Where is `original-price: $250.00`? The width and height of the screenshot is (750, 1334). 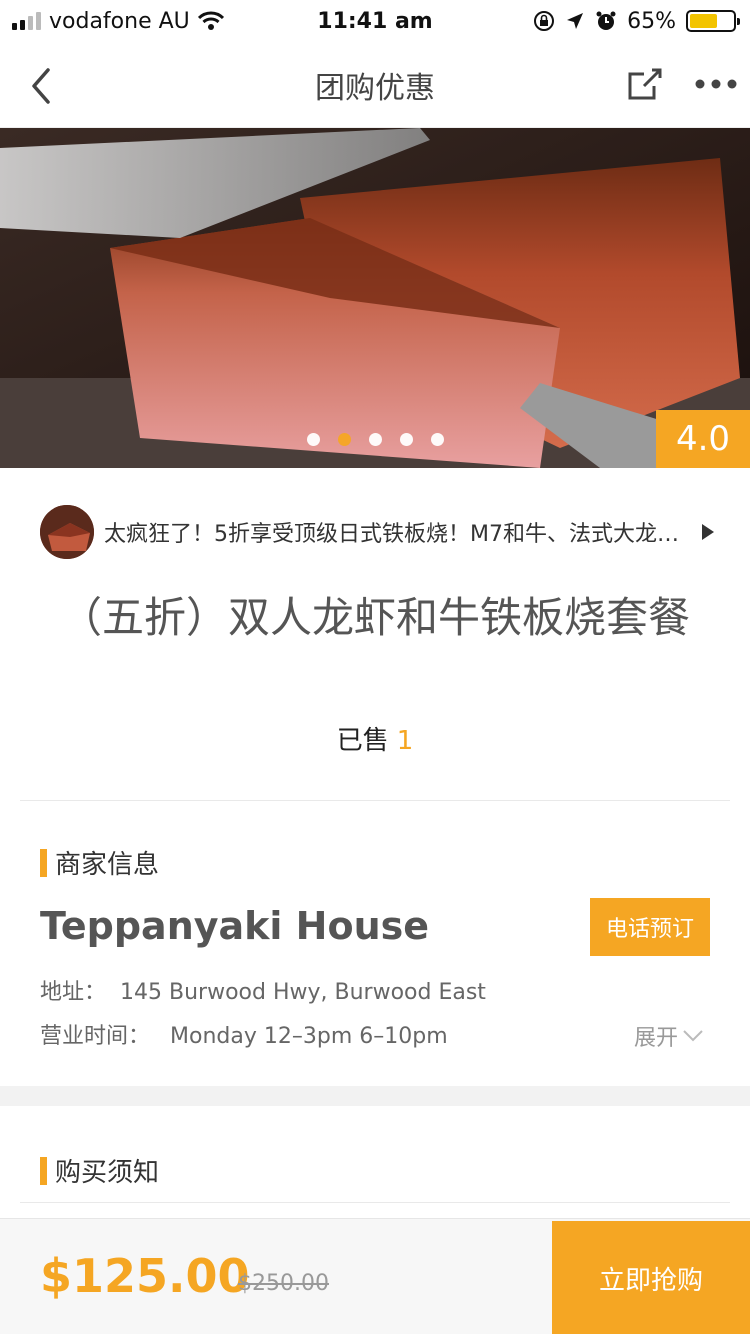
original-price: $250.00 is located at coordinates (283, 1283).